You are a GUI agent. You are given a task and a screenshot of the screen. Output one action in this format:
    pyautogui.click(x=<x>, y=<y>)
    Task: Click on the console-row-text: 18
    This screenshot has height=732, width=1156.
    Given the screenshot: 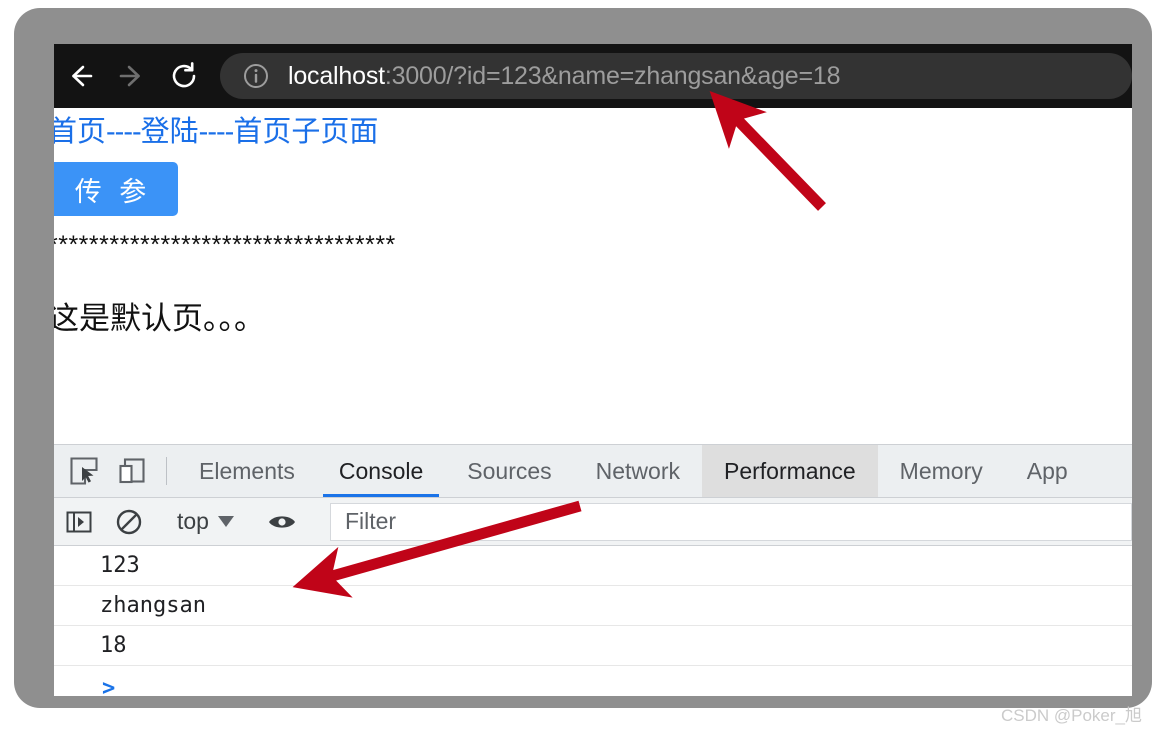 What is the action you would take?
    pyautogui.click(x=113, y=645)
    